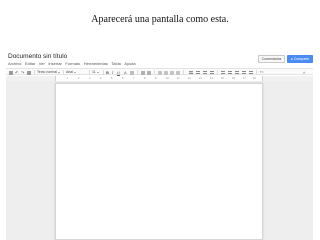 The image size is (320, 240). Describe the element at coordinates (304, 72) in the screenshot. I see `collapse-toolbar-icon: ˄` at that location.